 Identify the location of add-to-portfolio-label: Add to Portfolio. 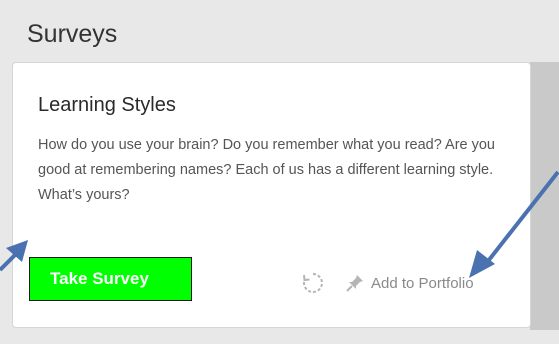
(422, 283).